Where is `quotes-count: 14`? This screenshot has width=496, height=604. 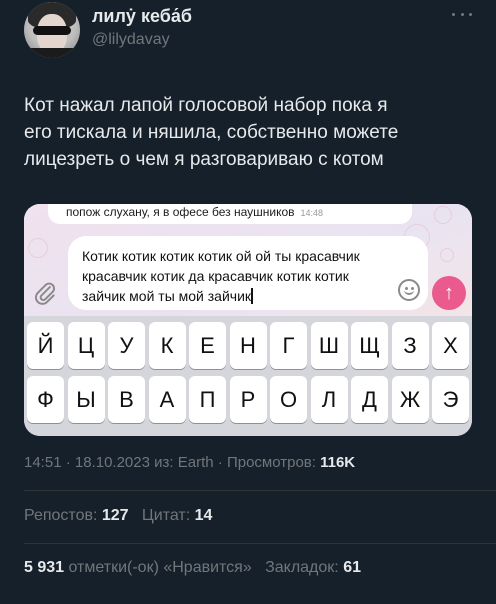
quotes-count: 14 is located at coordinates (203, 515).